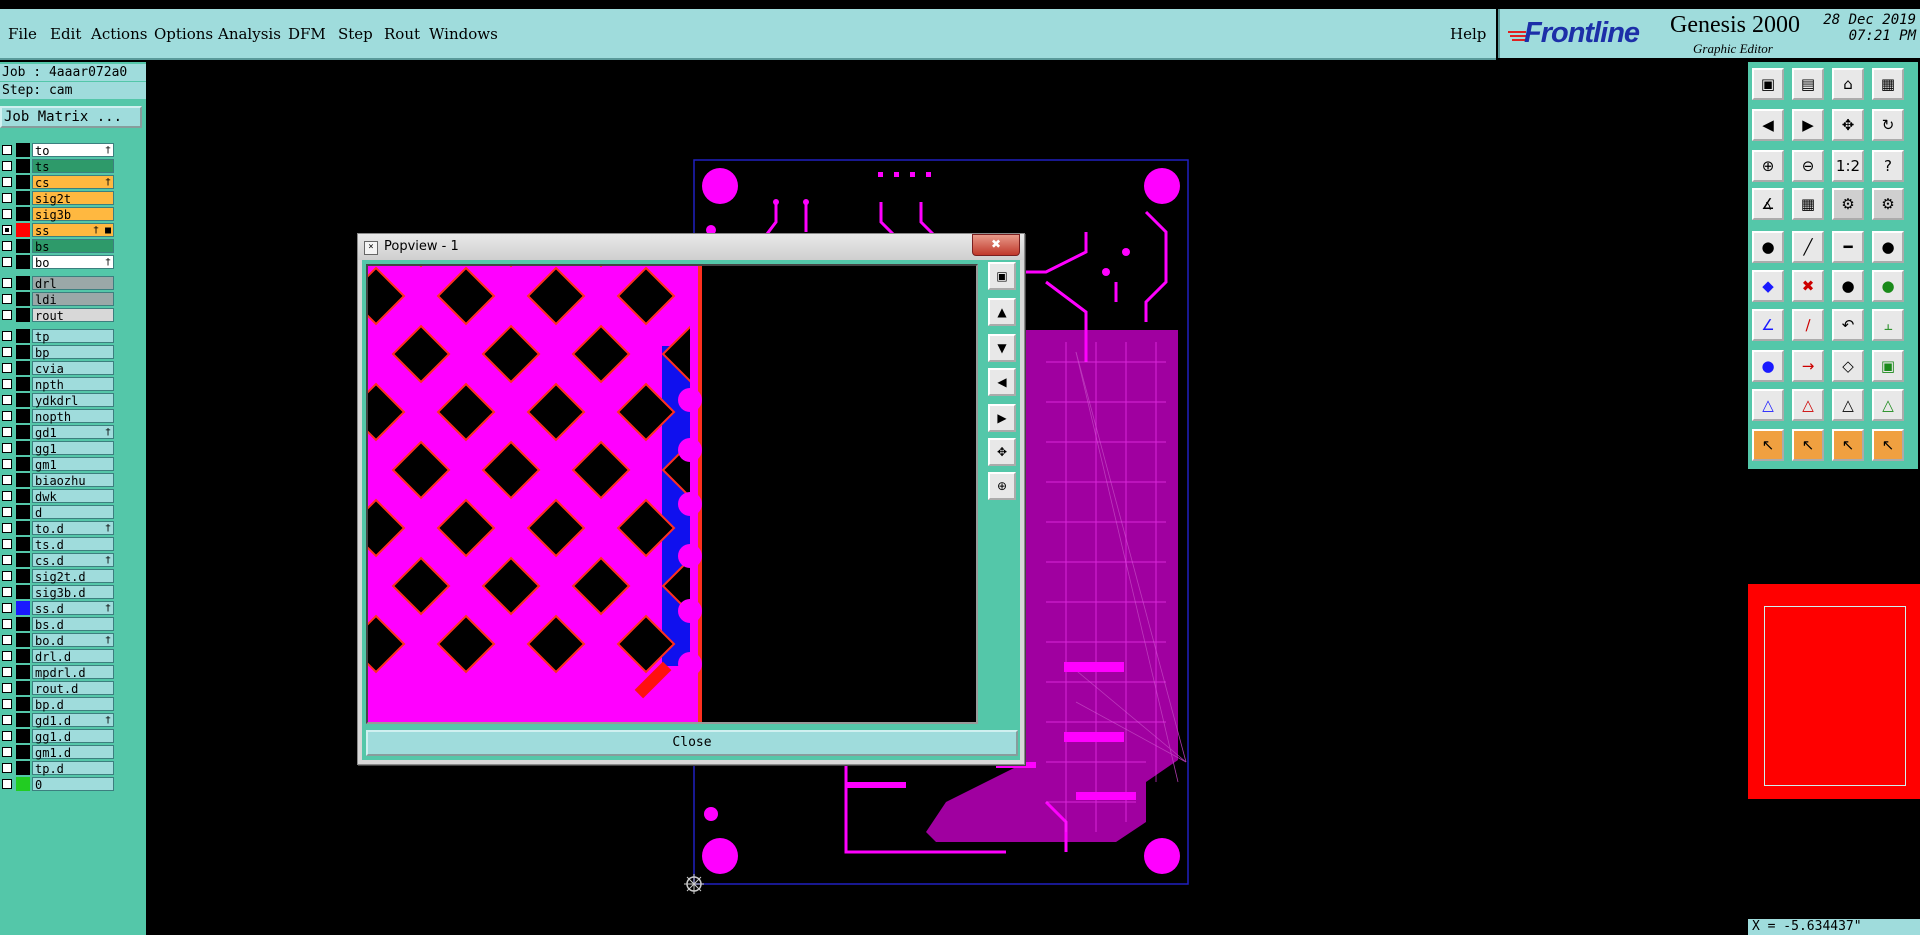 The width and height of the screenshot is (1920, 935). I want to click on layer-row-gd1-d: gd1.d †, so click(59, 720).